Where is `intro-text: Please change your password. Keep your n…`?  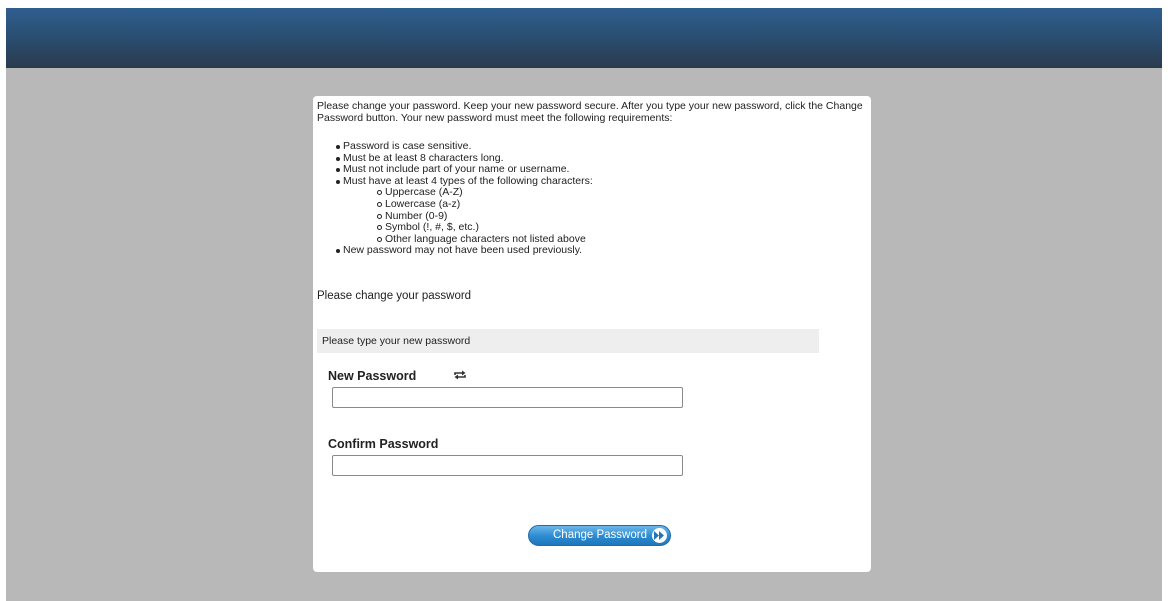
intro-text: Please change your password. Keep your n… is located at coordinates (590, 112).